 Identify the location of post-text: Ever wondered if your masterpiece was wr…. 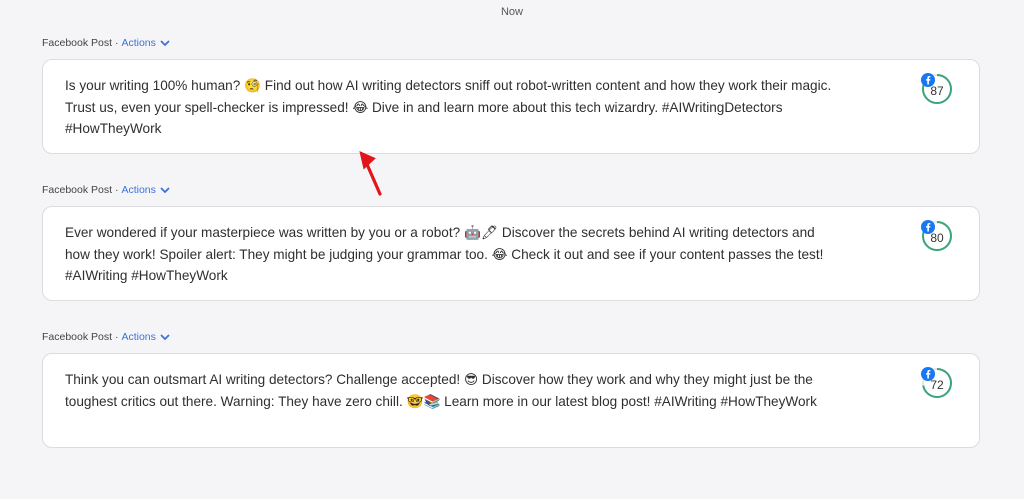
(444, 254).